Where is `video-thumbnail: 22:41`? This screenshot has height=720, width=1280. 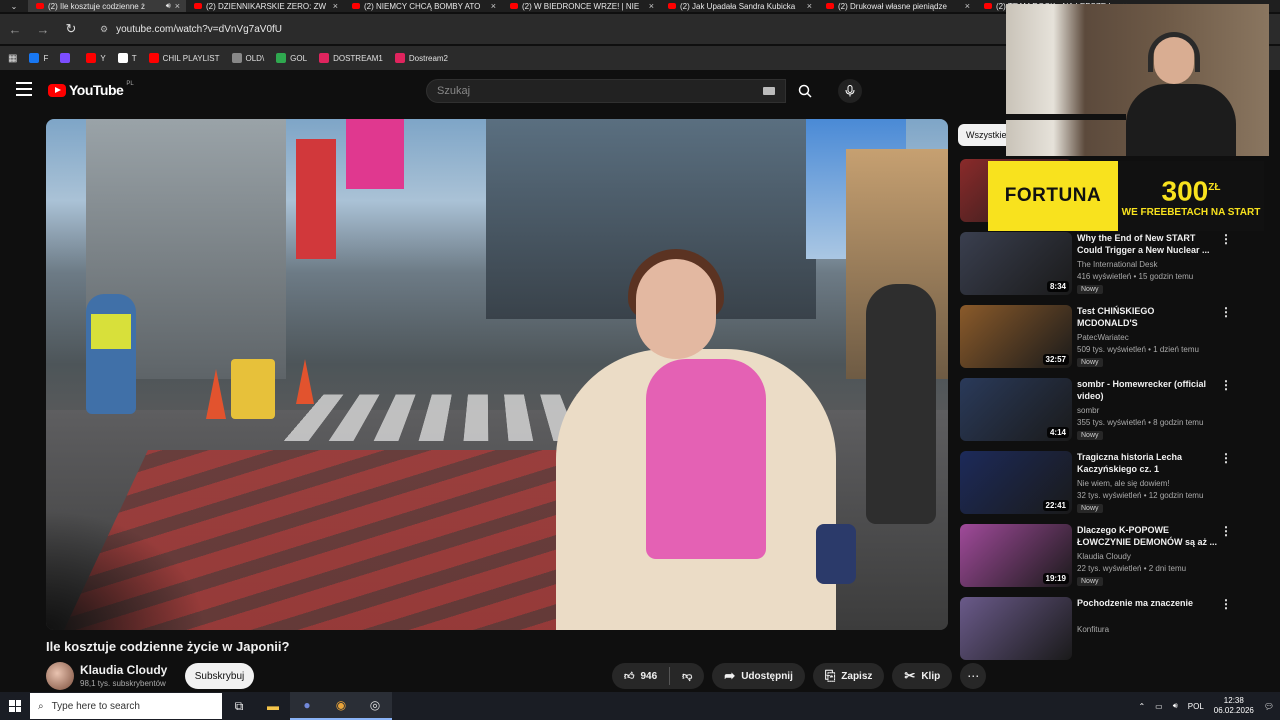 video-thumbnail: 22:41 is located at coordinates (1016, 482).